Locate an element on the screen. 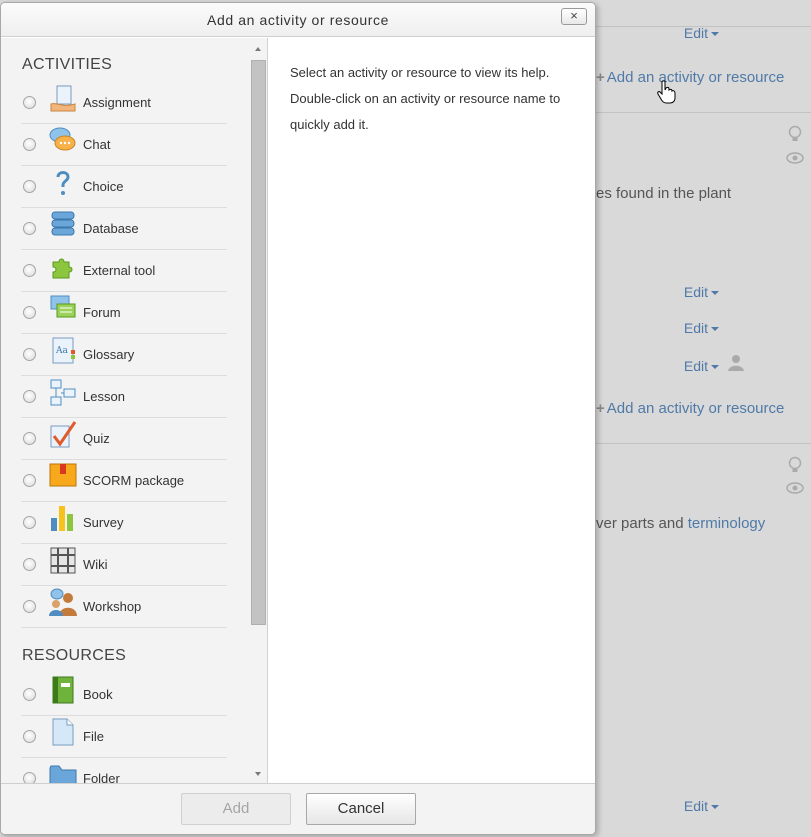  survey-icon is located at coordinates (62, 518).